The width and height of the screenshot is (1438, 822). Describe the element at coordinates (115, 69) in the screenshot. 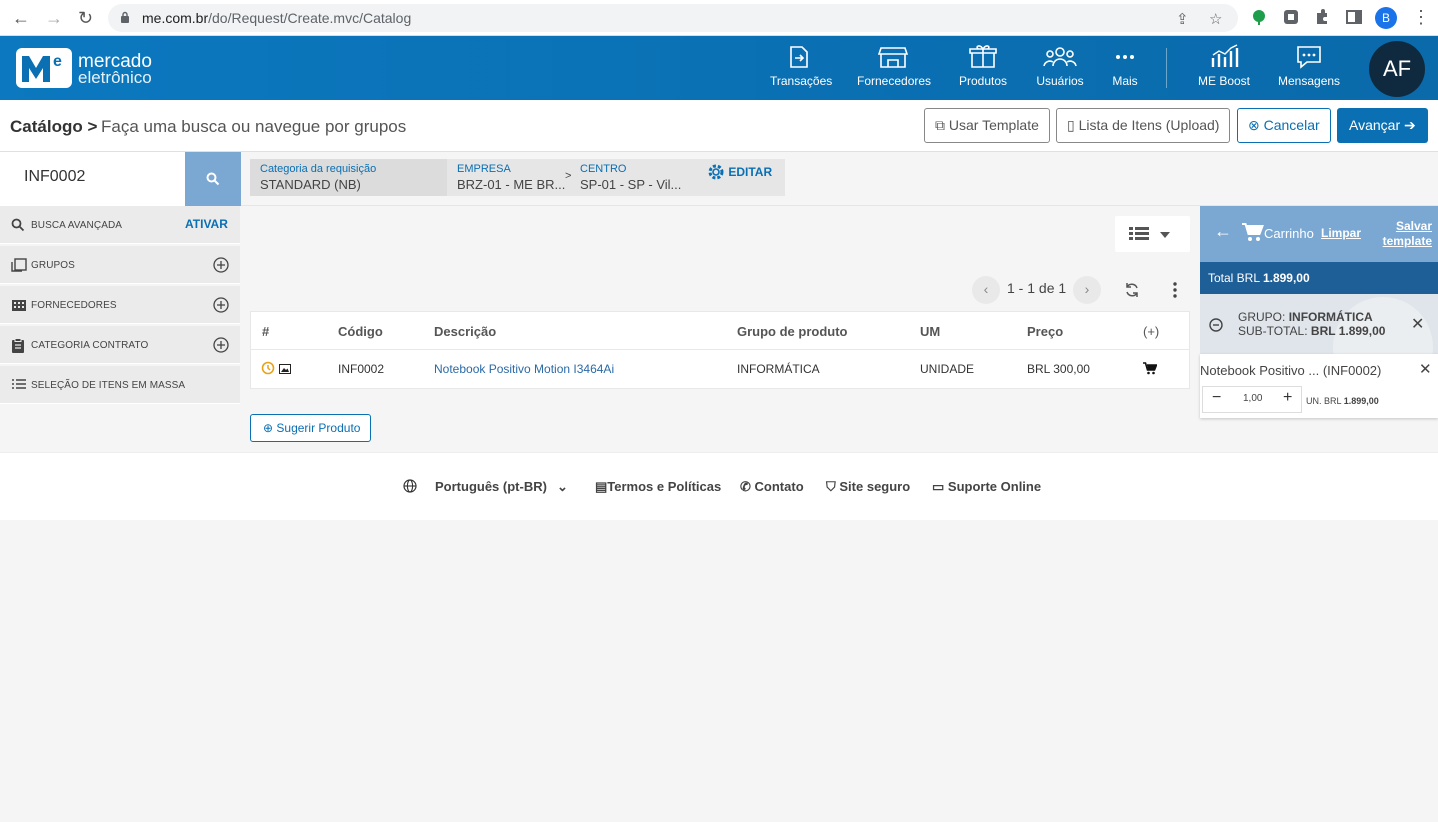

I see `logo-text: mercado eletrônico` at that location.